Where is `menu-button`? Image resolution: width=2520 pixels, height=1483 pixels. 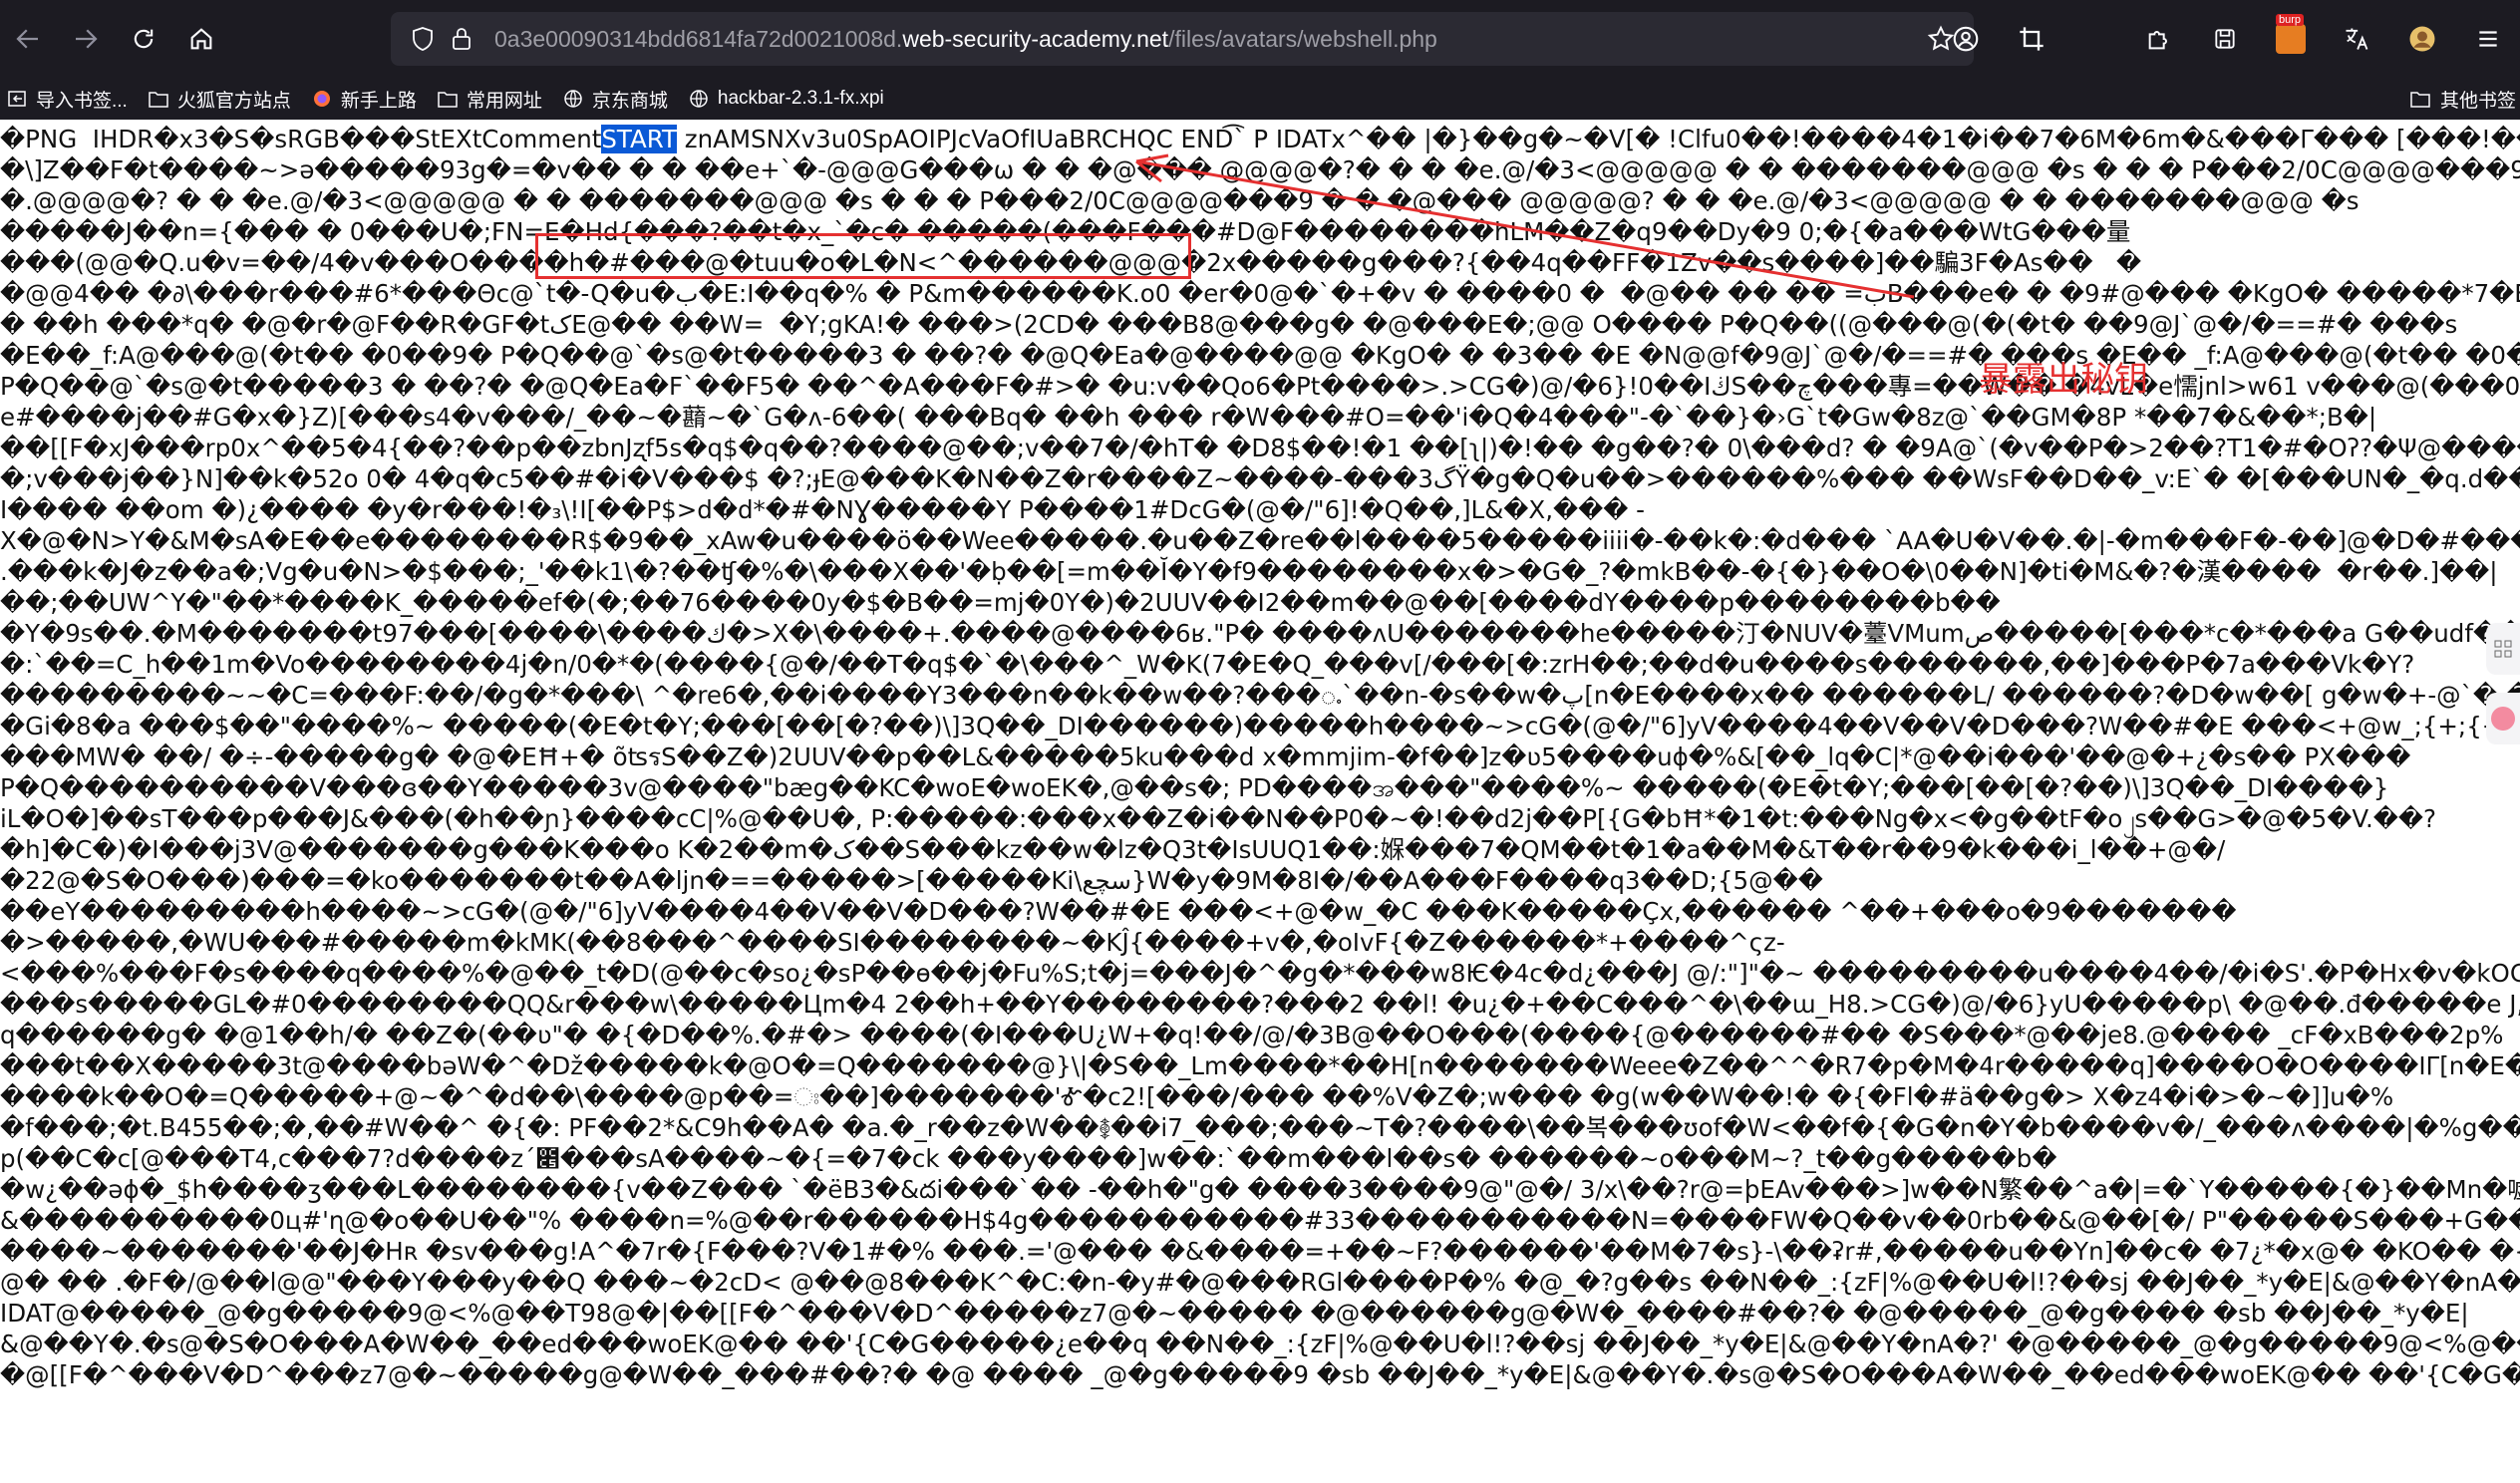
menu-button is located at coordinates (2488, 39).